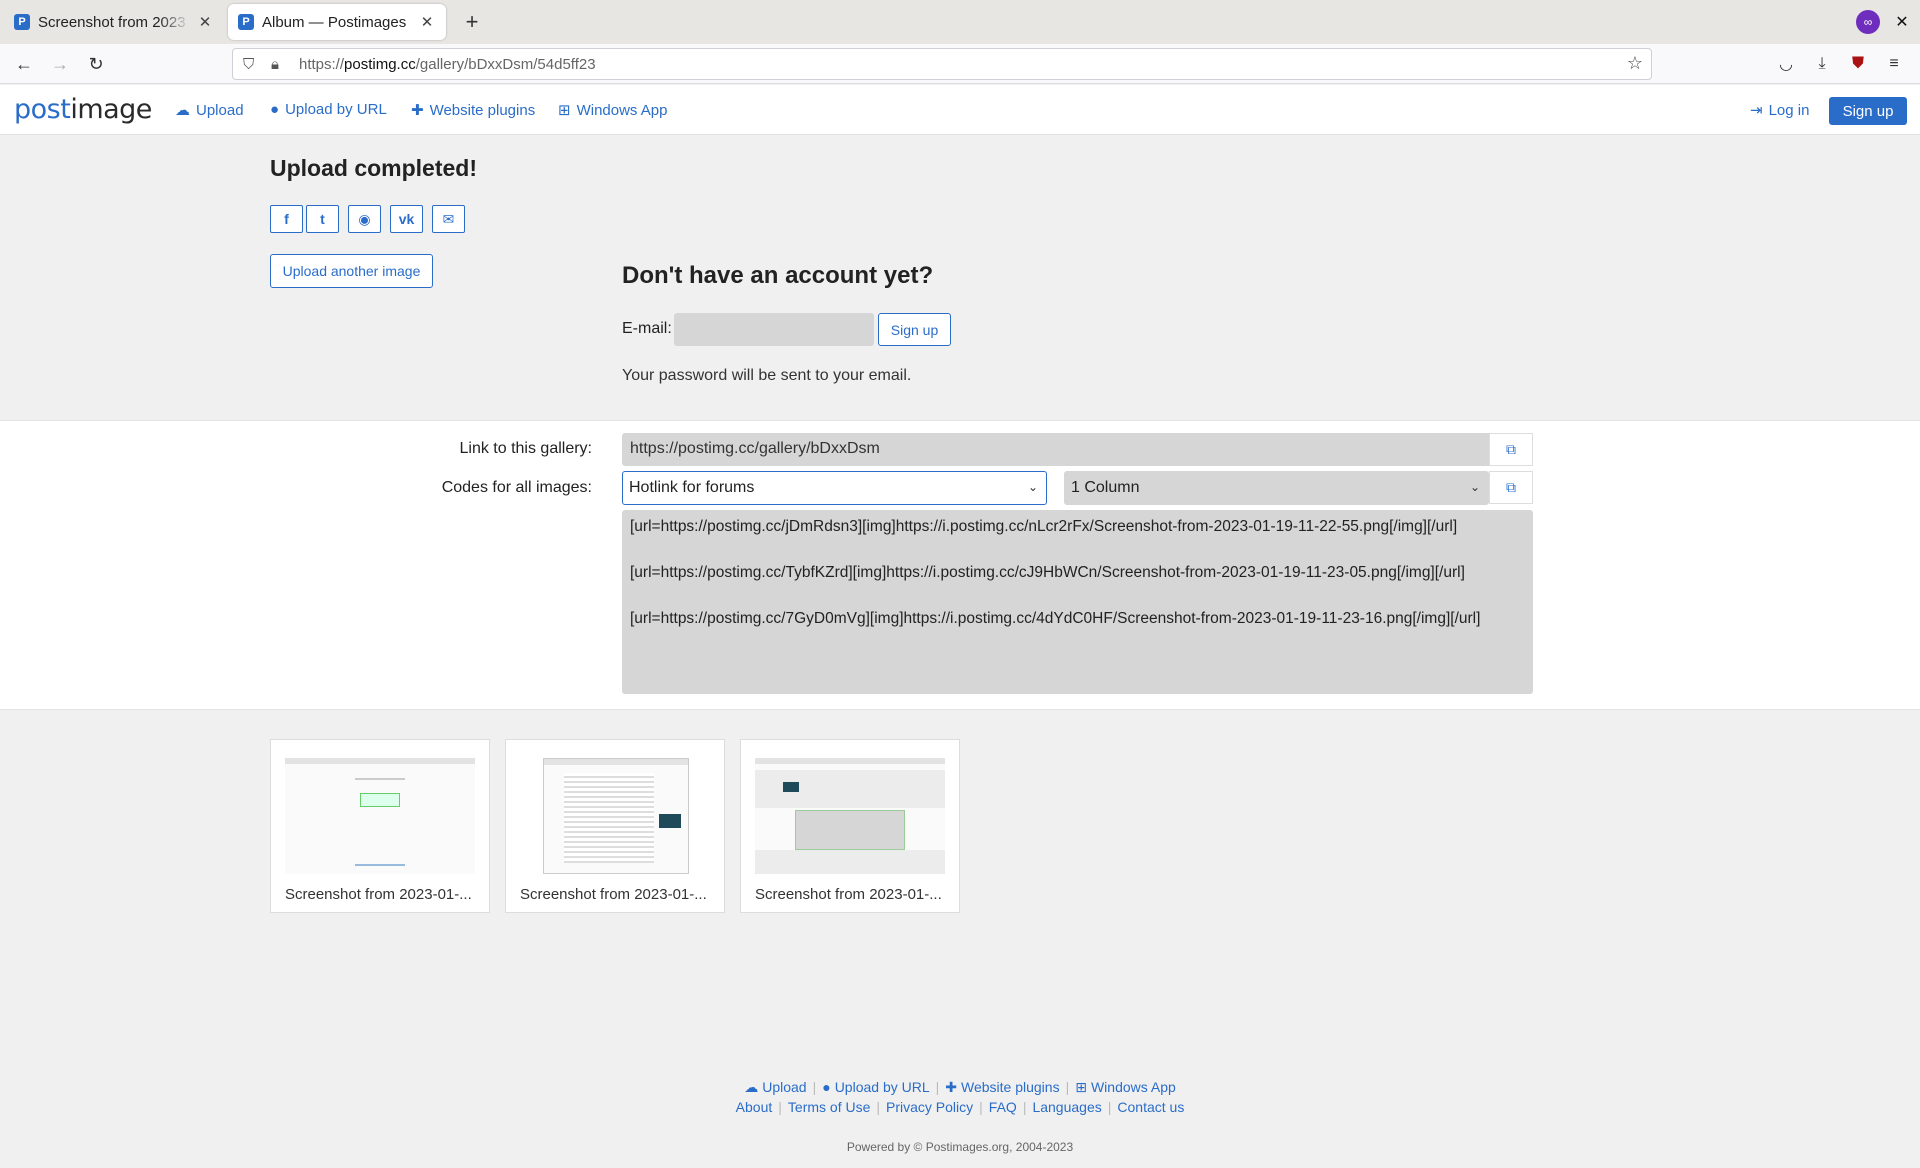 The height and width of the screenshot is (1168, 1920). I want to click on postimage-logo: postimage, so click(83, 109).